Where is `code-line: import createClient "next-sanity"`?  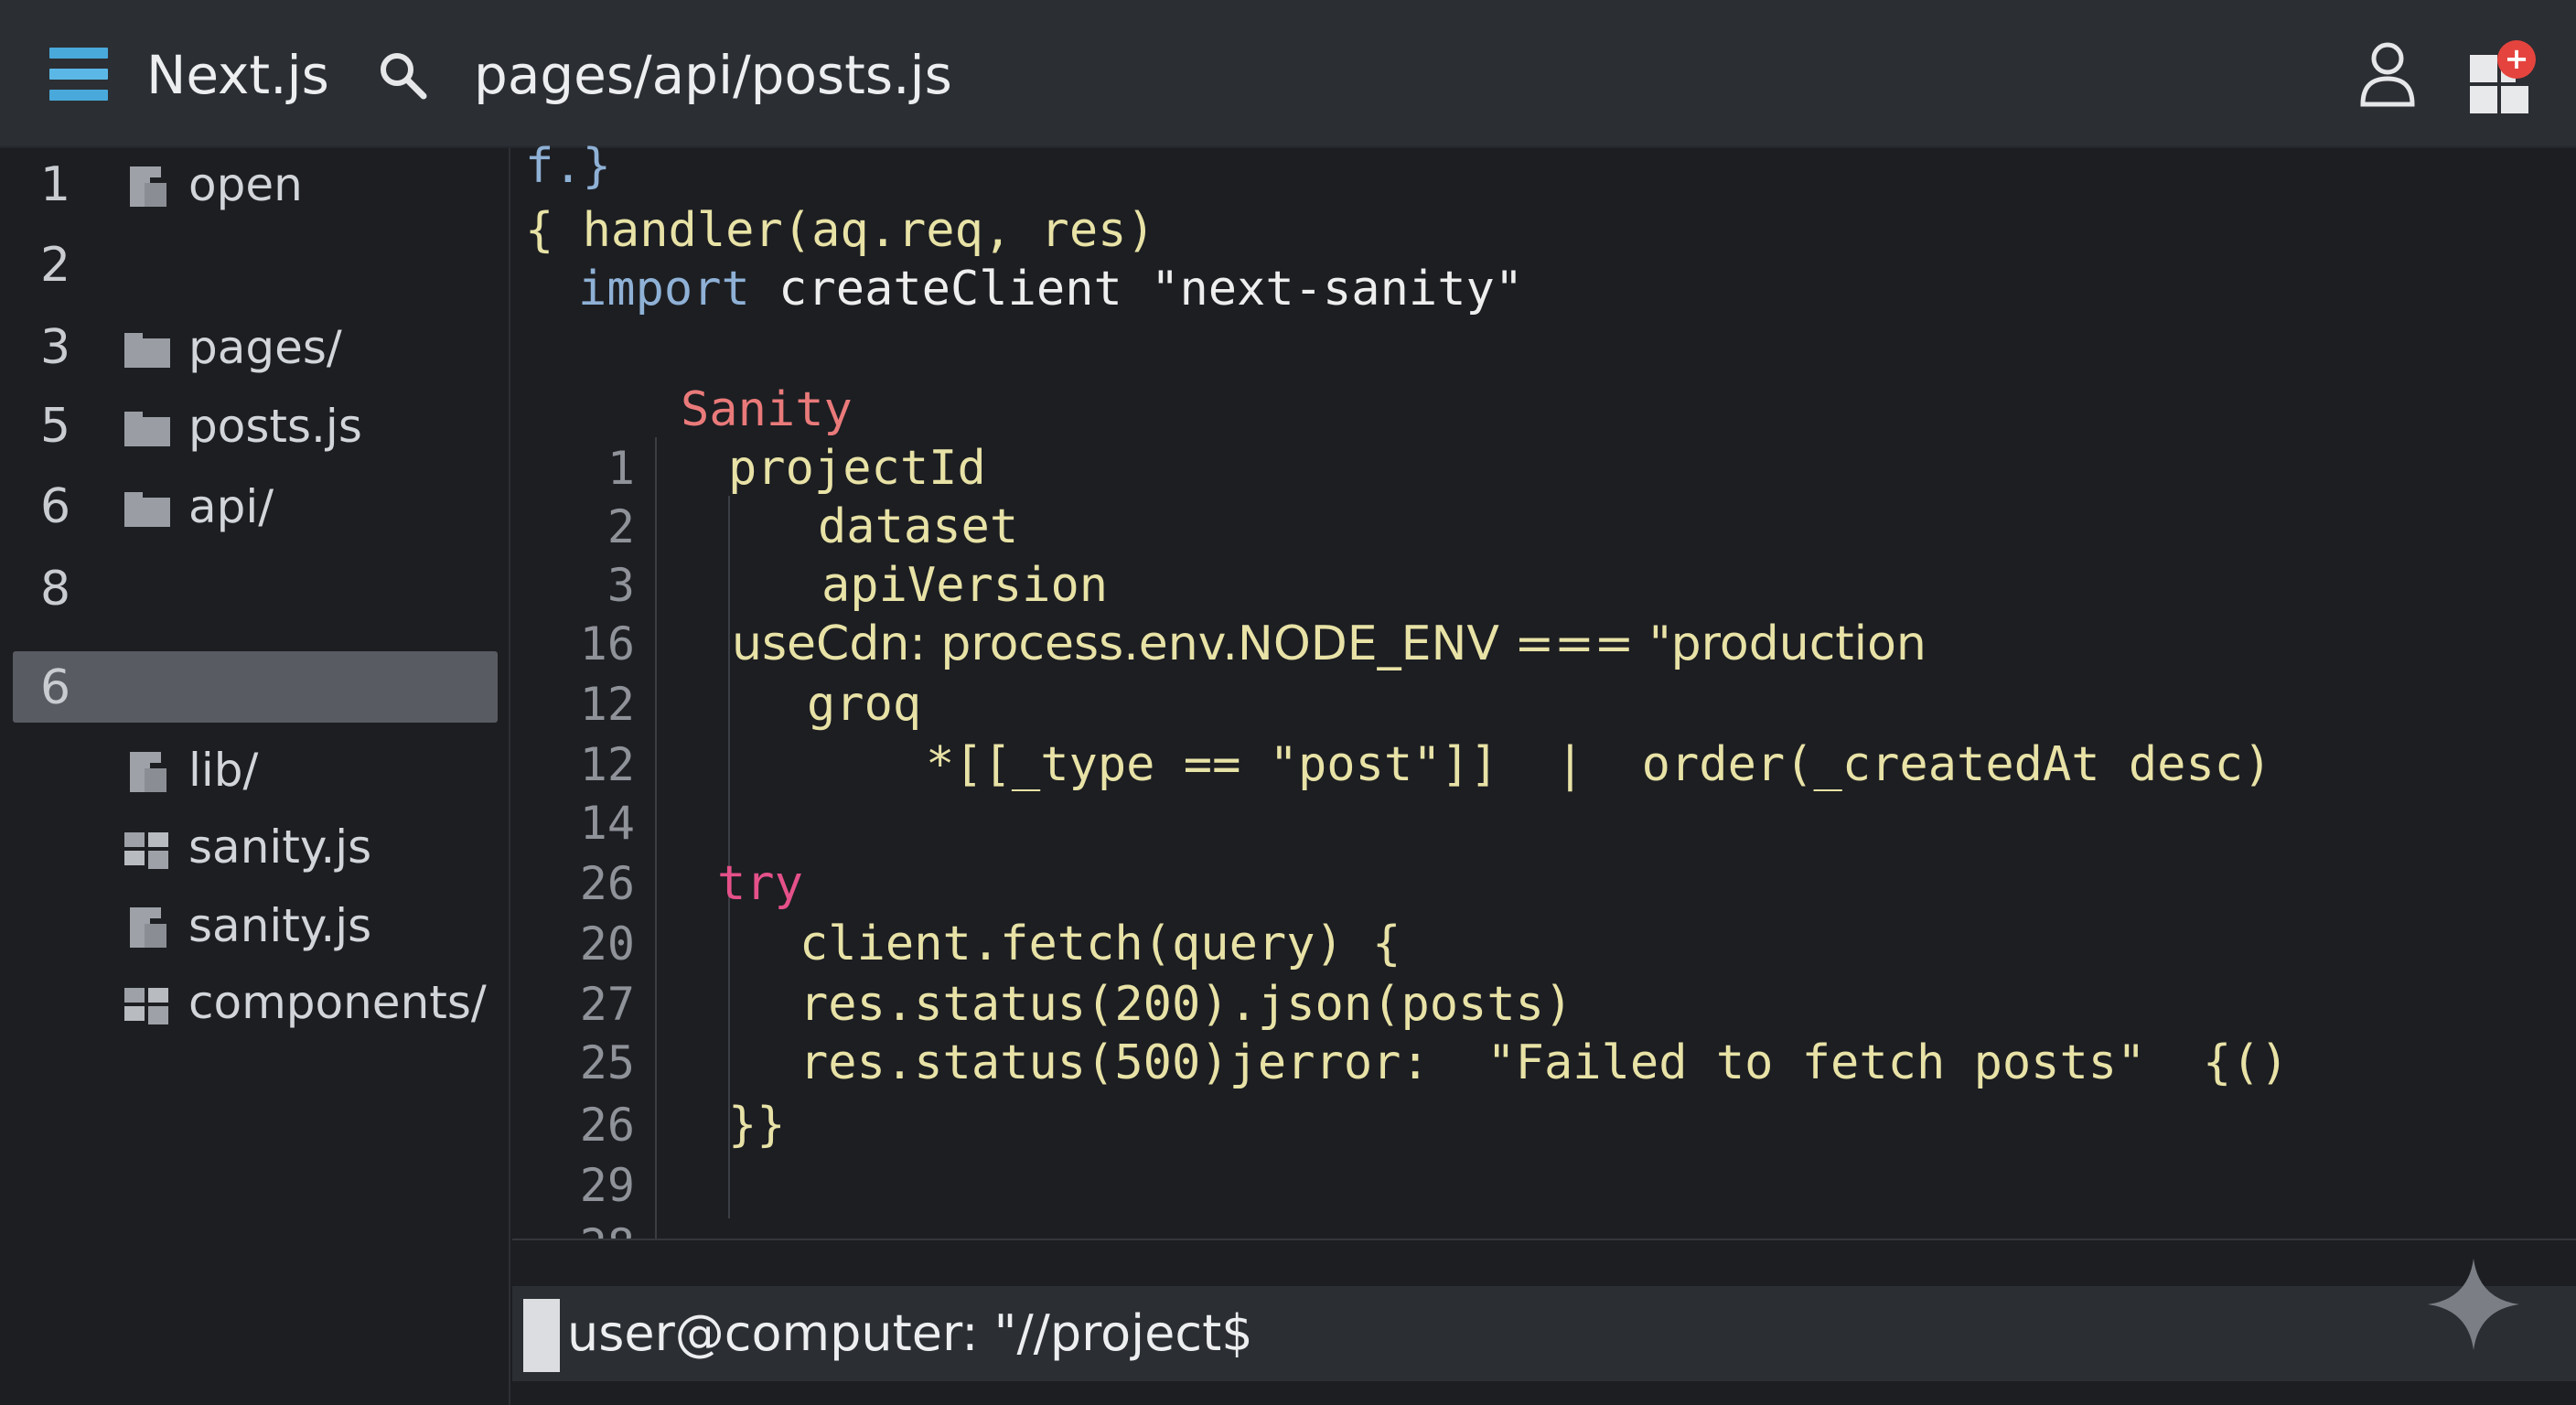 code-line: import createClient "next-sanity" is located at coordinates (1050, 289).